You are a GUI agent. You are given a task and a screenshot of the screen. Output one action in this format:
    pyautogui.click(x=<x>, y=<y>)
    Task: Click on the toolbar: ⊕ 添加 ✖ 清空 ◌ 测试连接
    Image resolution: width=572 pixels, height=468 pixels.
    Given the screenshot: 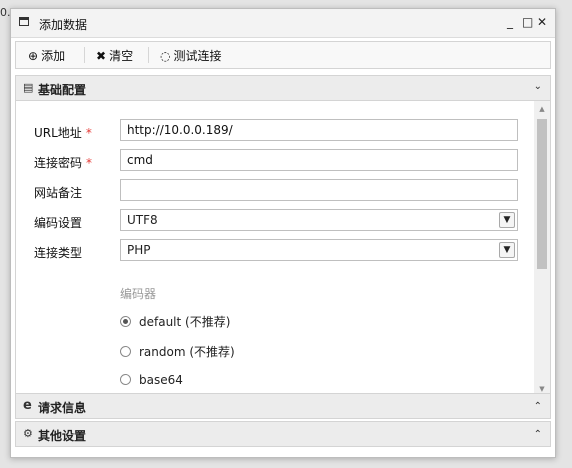 What is the action you would take?
    pyautogui.click(x=283, y=55)
    